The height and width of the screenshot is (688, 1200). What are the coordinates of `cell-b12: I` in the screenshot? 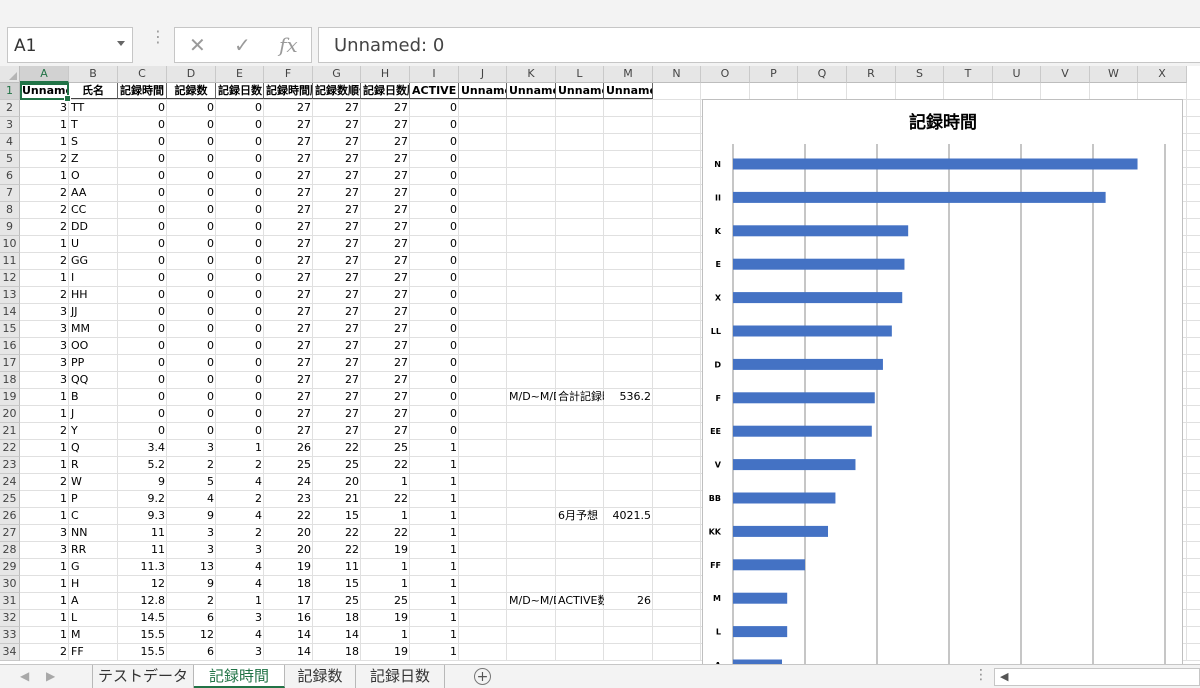 It's located at (93, 278).